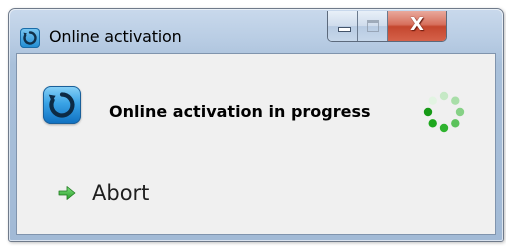 The height and width of the screenshot is (246, 506). What do you see at coordinates (344, 29) in the screenshot?
I see `minimize-icon` at bounding box center [344, 29].